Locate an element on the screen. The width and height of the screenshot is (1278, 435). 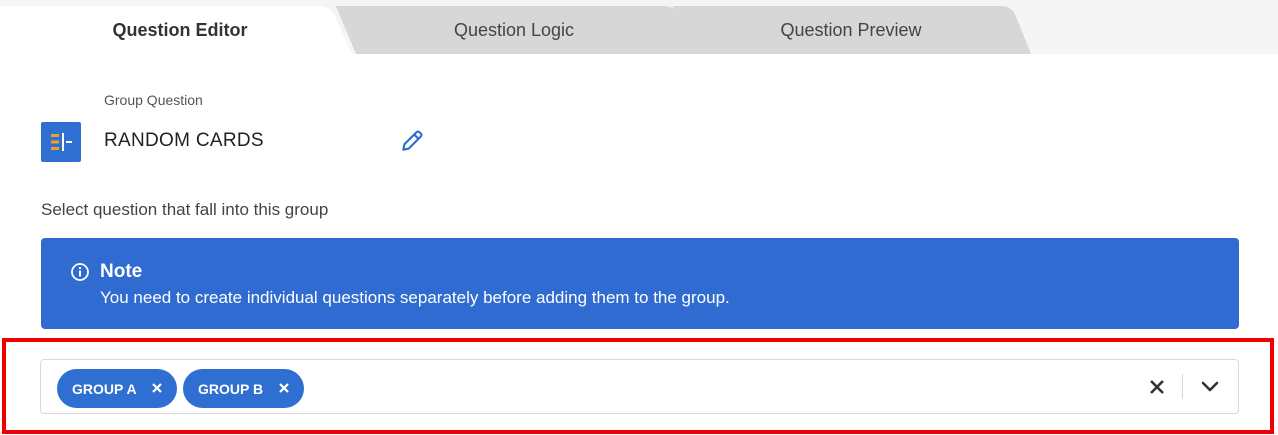
tab-question-editor: Question Editor is located at coordinates (180, 30).